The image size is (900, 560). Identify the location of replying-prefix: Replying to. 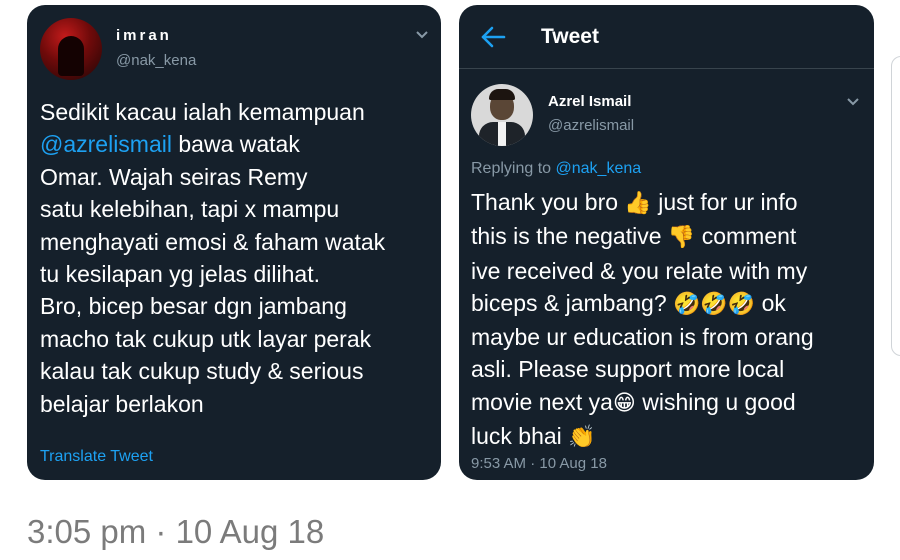
(513, 168).